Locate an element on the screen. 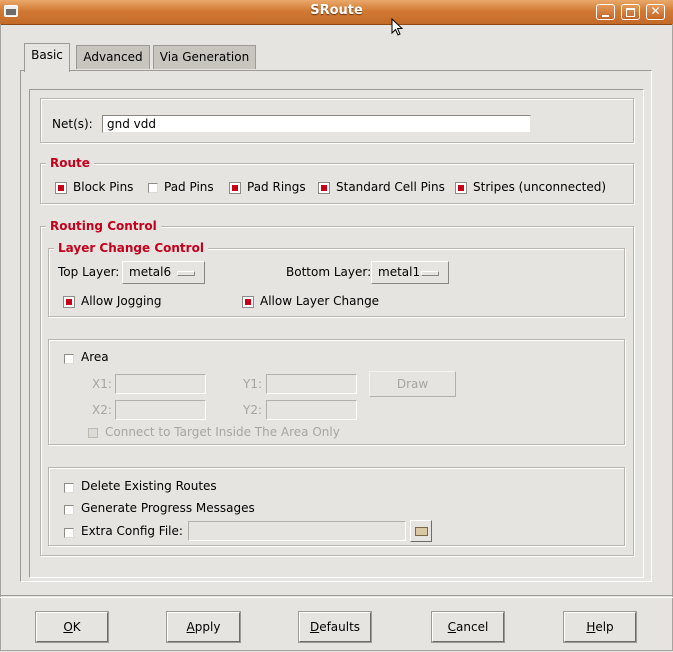 The width and height of the screenshot is (673, 652). folder-open-icon is located at coordinates (421, 531).